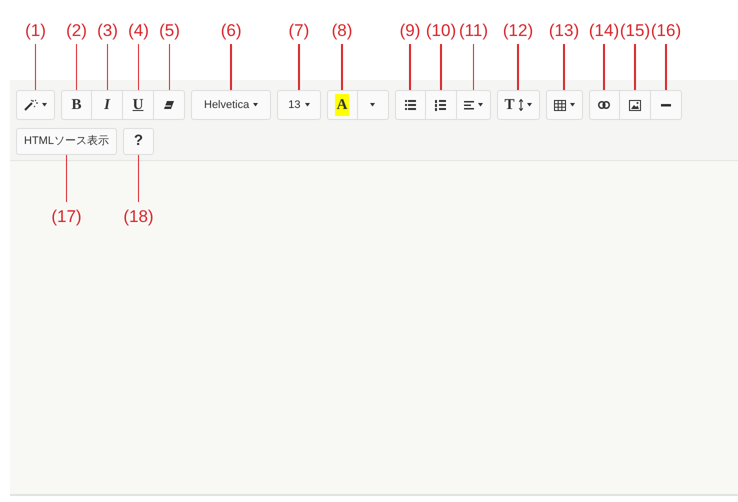 The image size is (738, 502). Describe the element at coordinates (666, 31) in the screenshot. I see `callout-label: (16)` at that location.